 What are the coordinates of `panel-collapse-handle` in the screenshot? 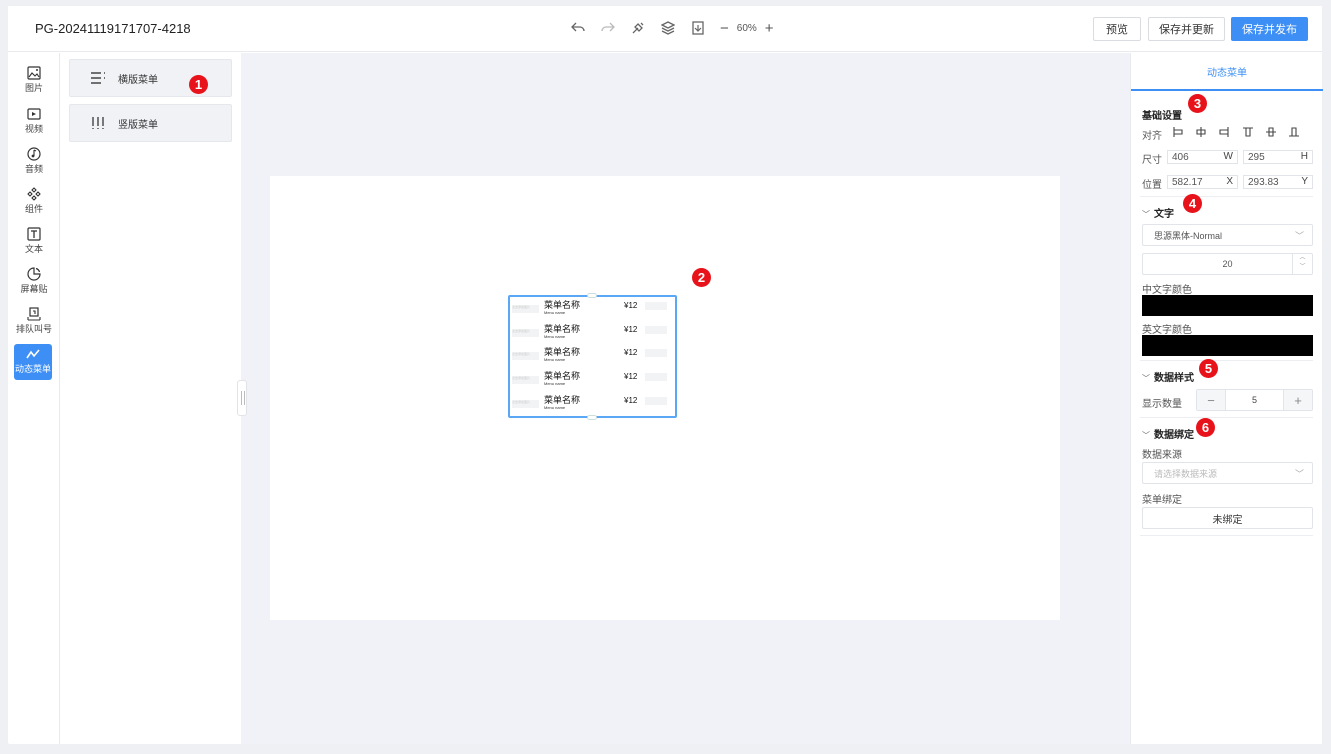 It's located at (242, 398).